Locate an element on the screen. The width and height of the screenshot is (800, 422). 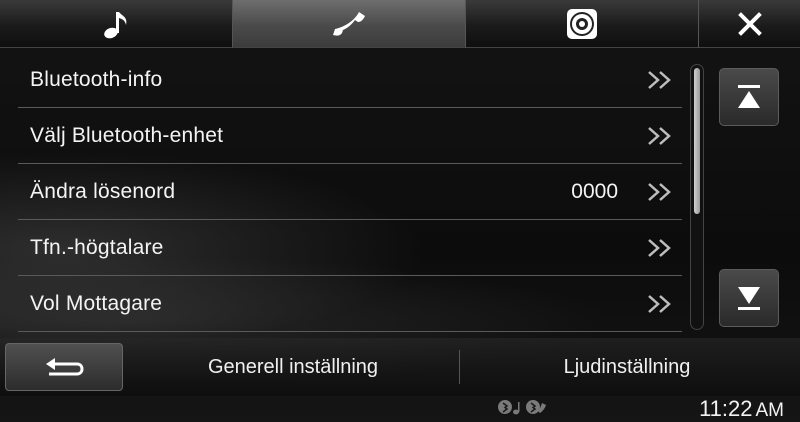
general-settings-button: Generell inställning is located at coordinates (293, 367).